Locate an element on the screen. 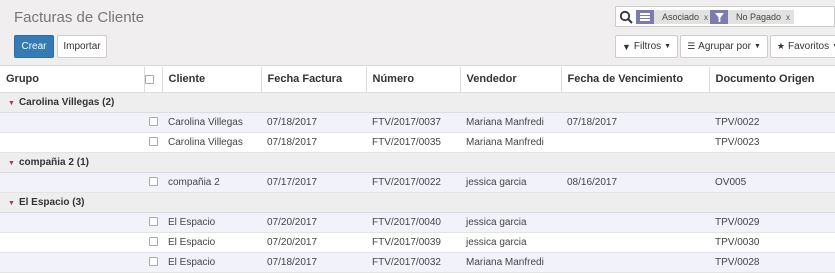  create-button: Crear is located at coordinates (34, 46).